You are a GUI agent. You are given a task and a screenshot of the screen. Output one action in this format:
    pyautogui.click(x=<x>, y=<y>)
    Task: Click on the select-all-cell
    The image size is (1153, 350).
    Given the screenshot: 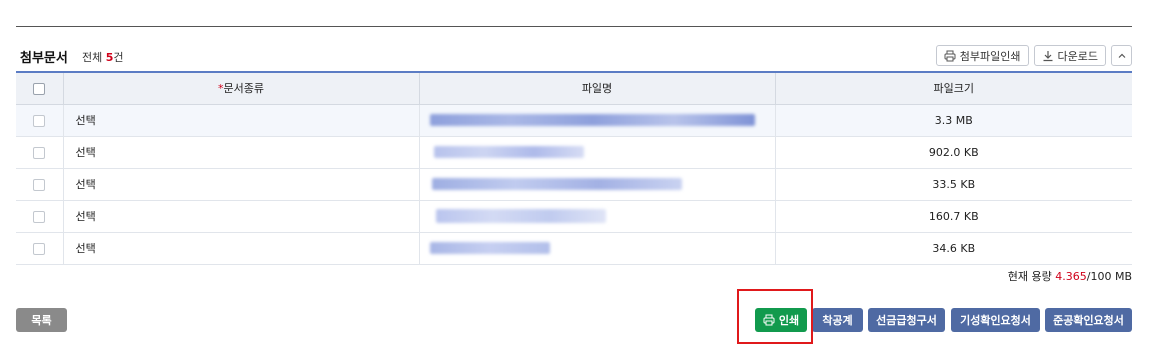 What is the action you would take?
    pyautogui.click(x=40, y=89)
    